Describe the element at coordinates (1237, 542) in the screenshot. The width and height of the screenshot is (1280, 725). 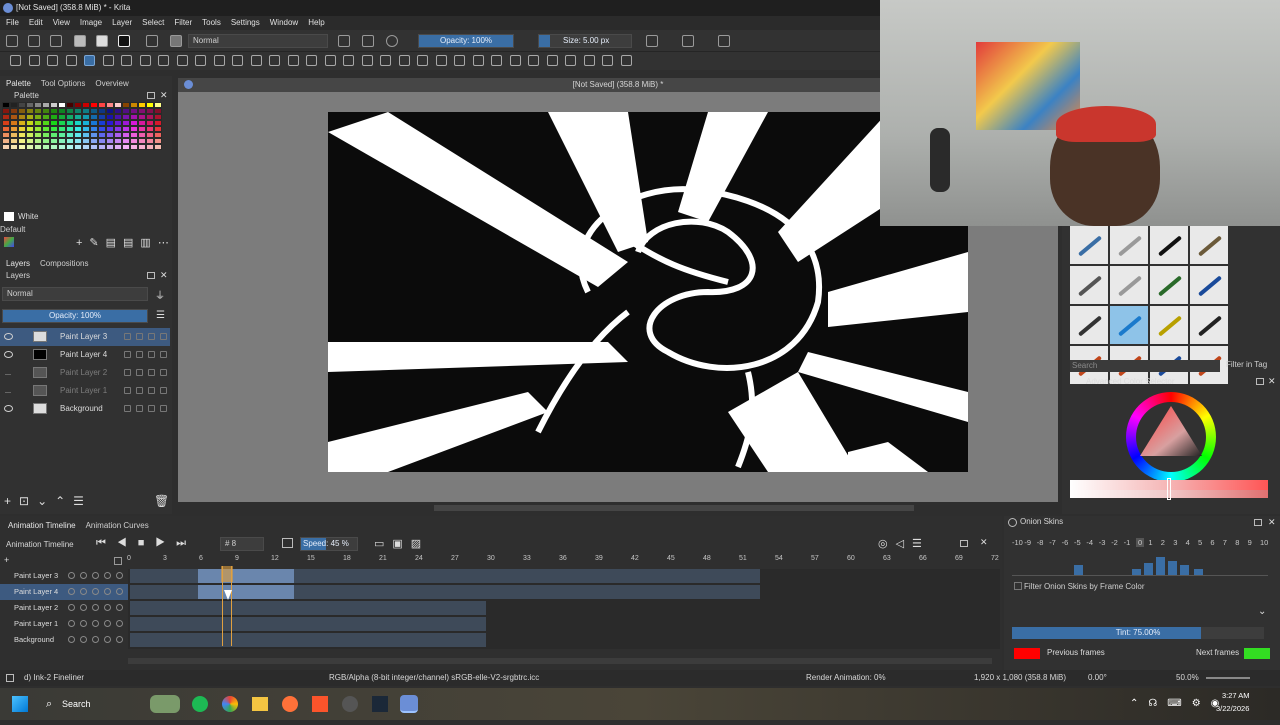
I see `onion-frame-number: 8` at that location.